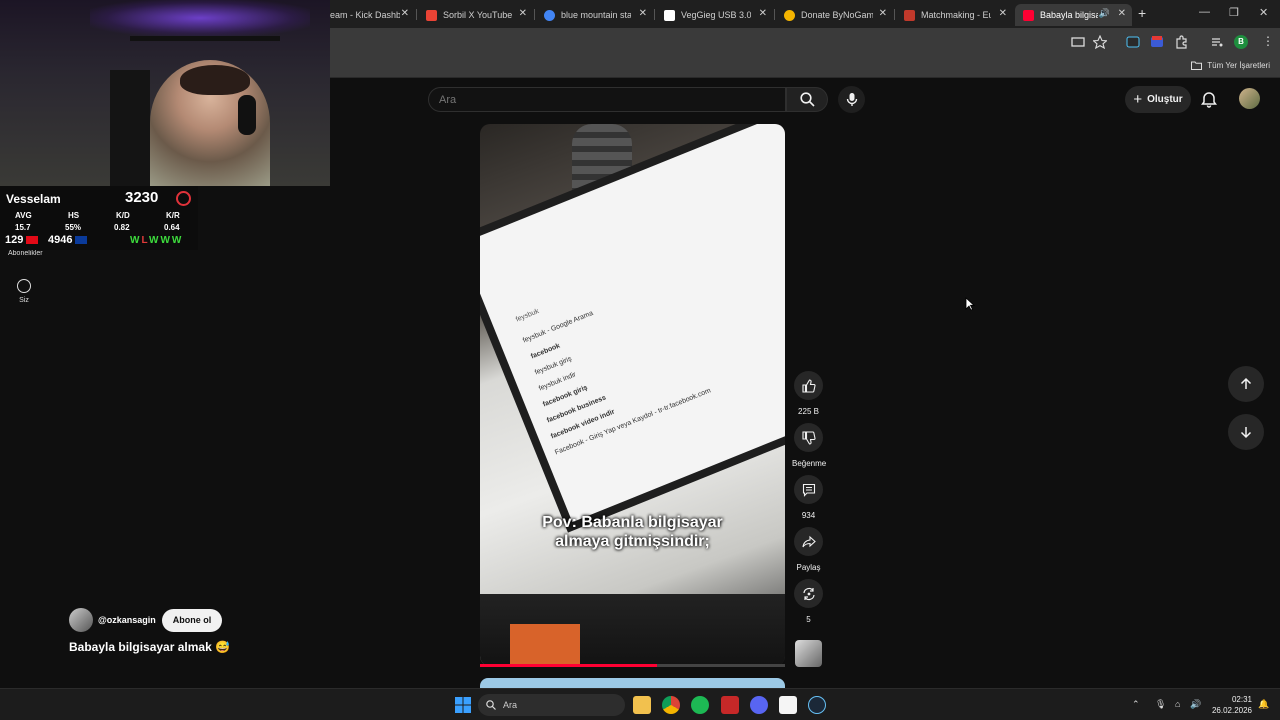  I want to click on orange-object, so click(545, 644).